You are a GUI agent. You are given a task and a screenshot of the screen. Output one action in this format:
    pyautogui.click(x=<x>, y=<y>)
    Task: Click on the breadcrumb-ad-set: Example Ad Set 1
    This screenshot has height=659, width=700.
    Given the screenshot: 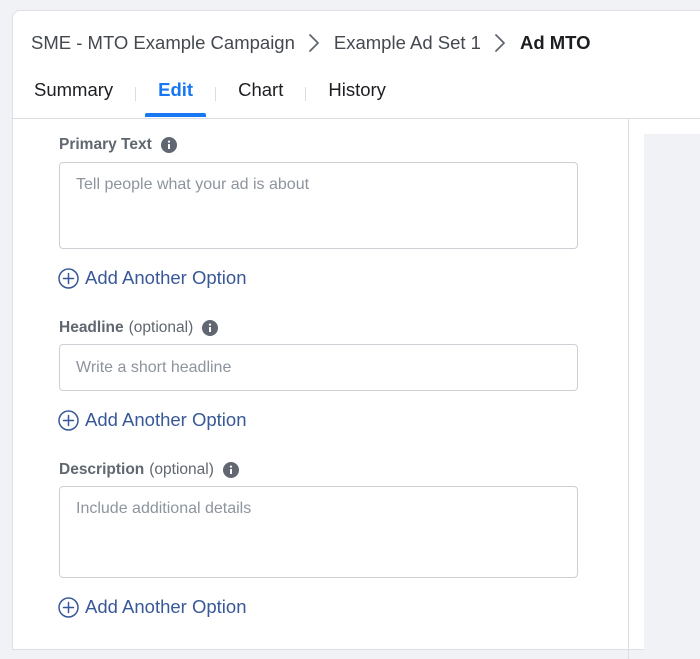 What is the action you would take?
    pyautogui.click(x=407, y=43)
    